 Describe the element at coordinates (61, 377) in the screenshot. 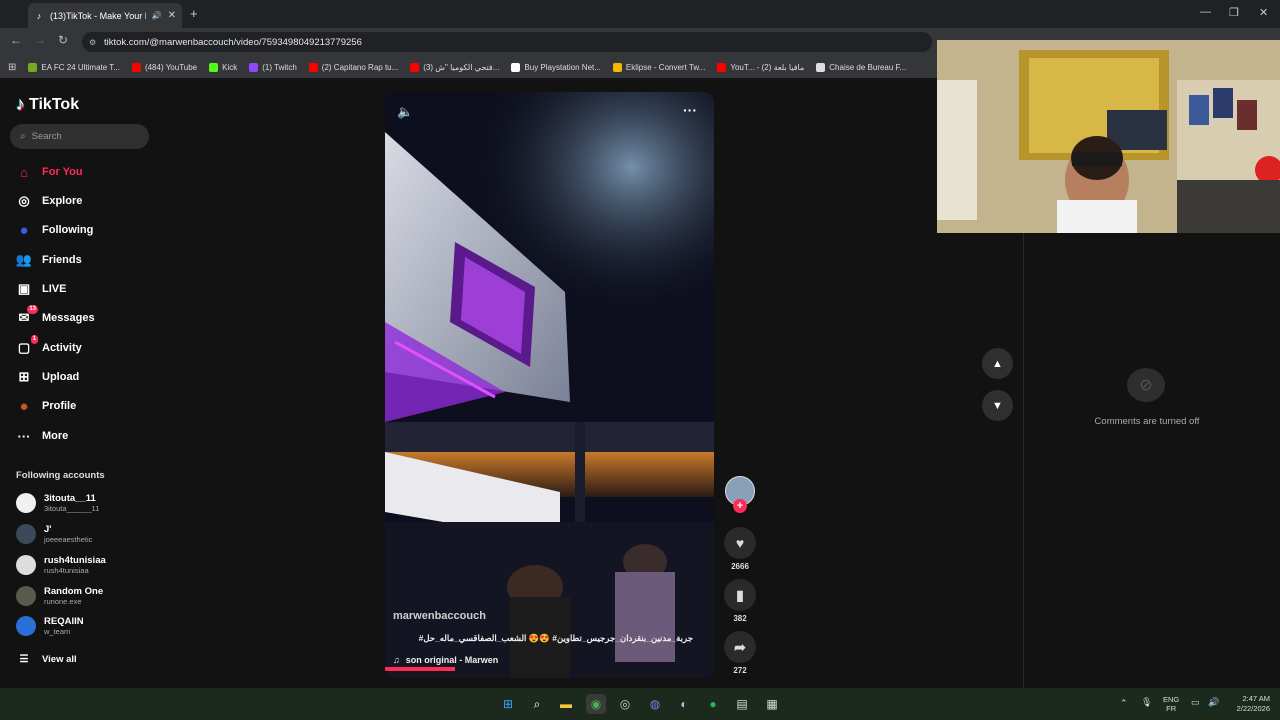

I see `sidebar-item-label: Upload` at that location.